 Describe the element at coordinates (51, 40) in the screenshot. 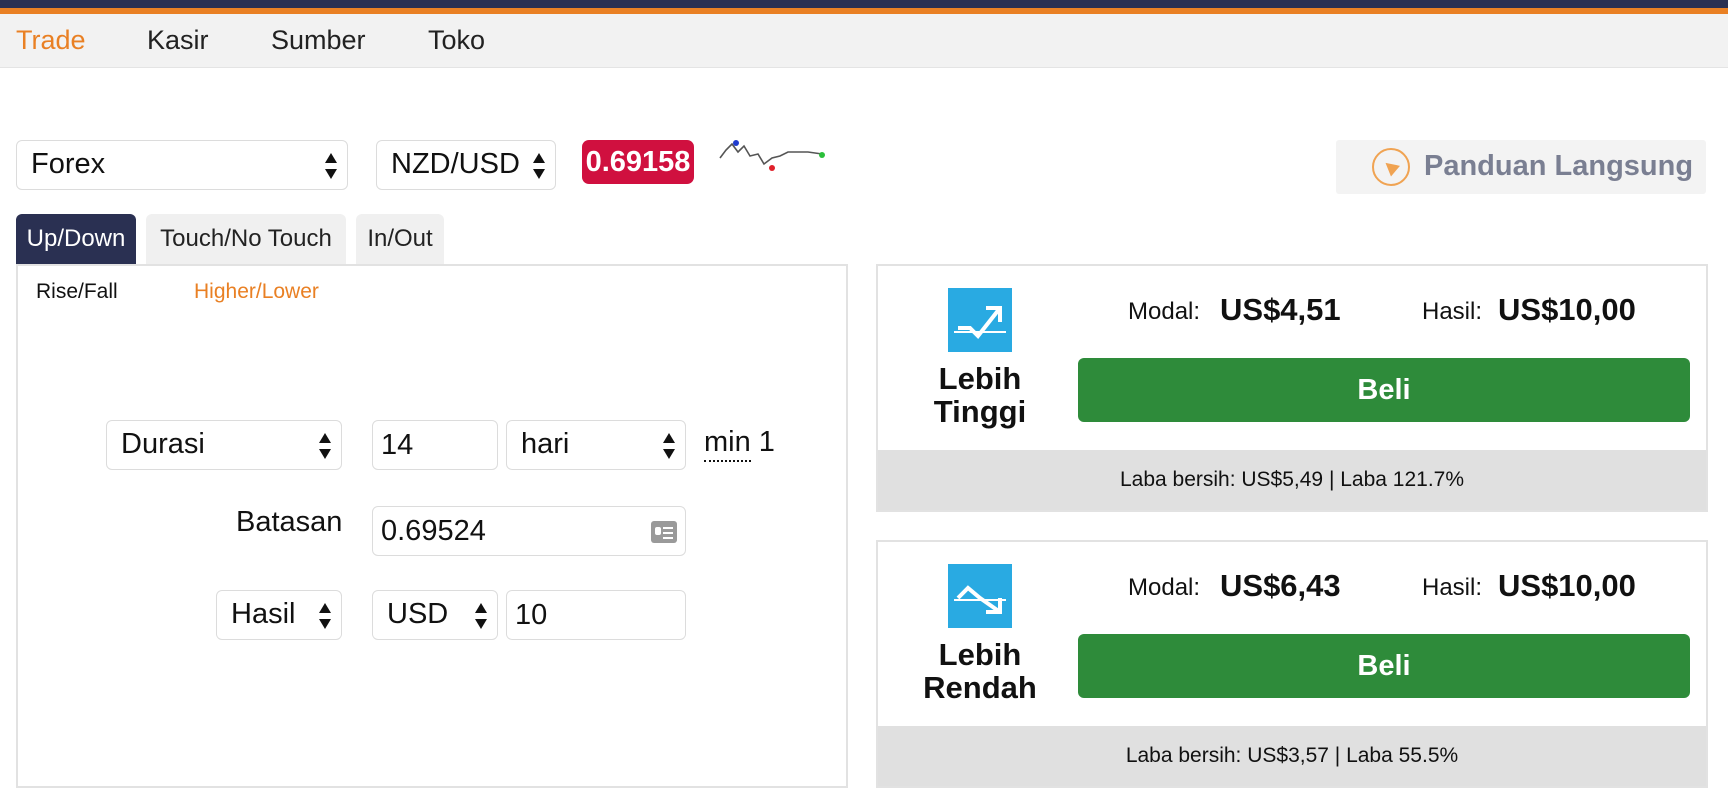

I see `nav-item-trade: Trade` at that location.